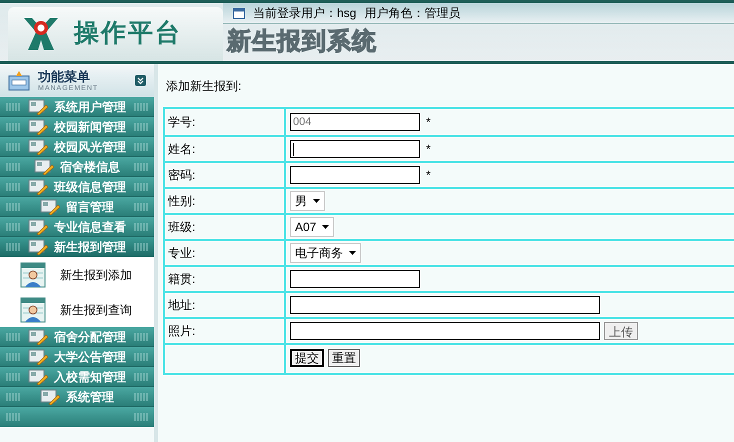 The height and width of the screenshot is (442, 734). I want to click on menu-title: 功能菜单, so click(64, 76).